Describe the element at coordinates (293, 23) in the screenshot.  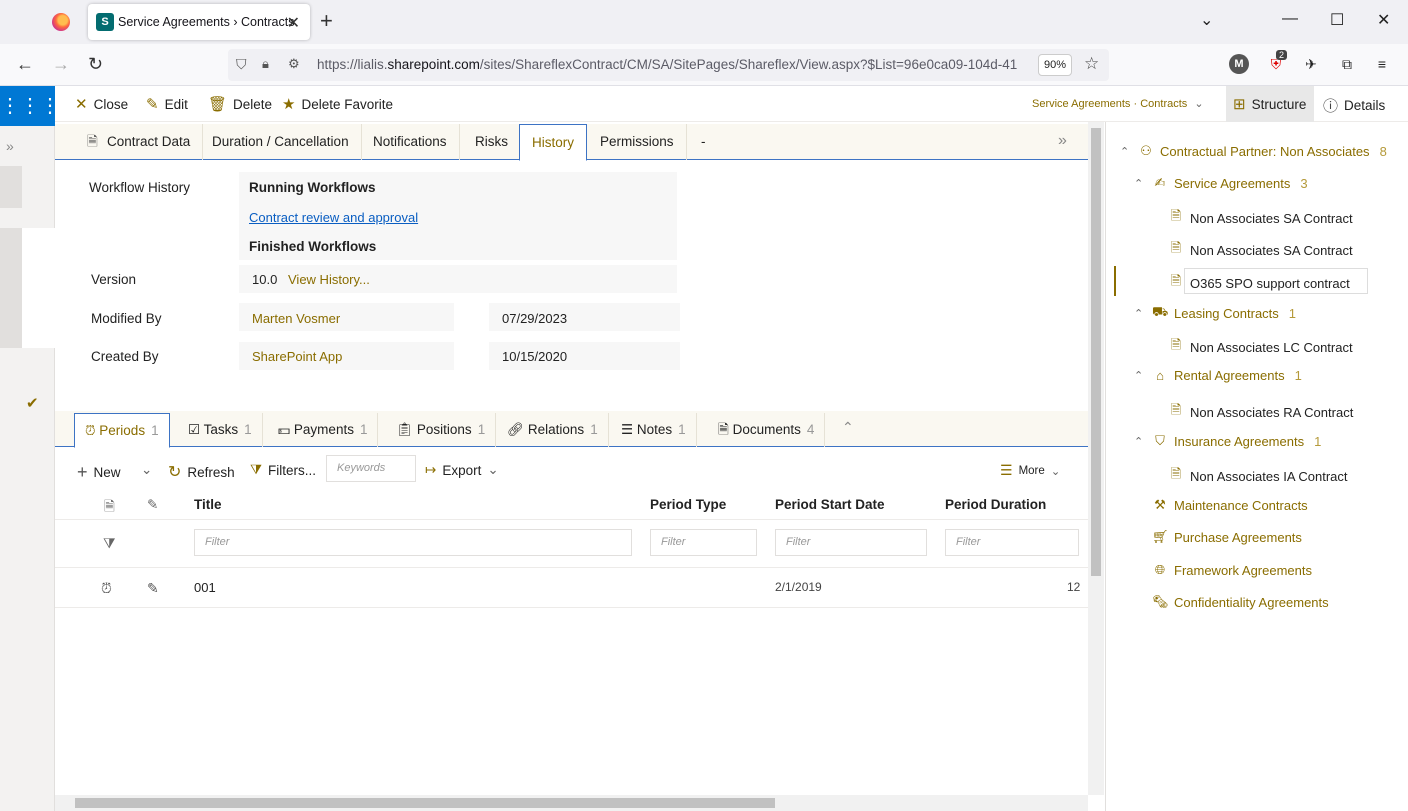
I see `close-tab-icon: ✕` at that location.